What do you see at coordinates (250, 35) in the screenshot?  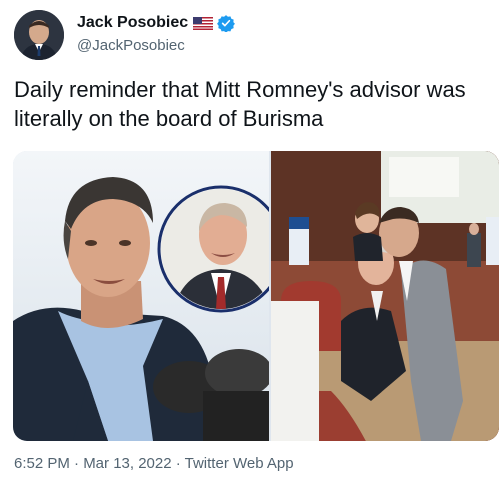 I see `tweet-header: Jack Posobiec @JackPosobiec` at bounding box center [250, 35].